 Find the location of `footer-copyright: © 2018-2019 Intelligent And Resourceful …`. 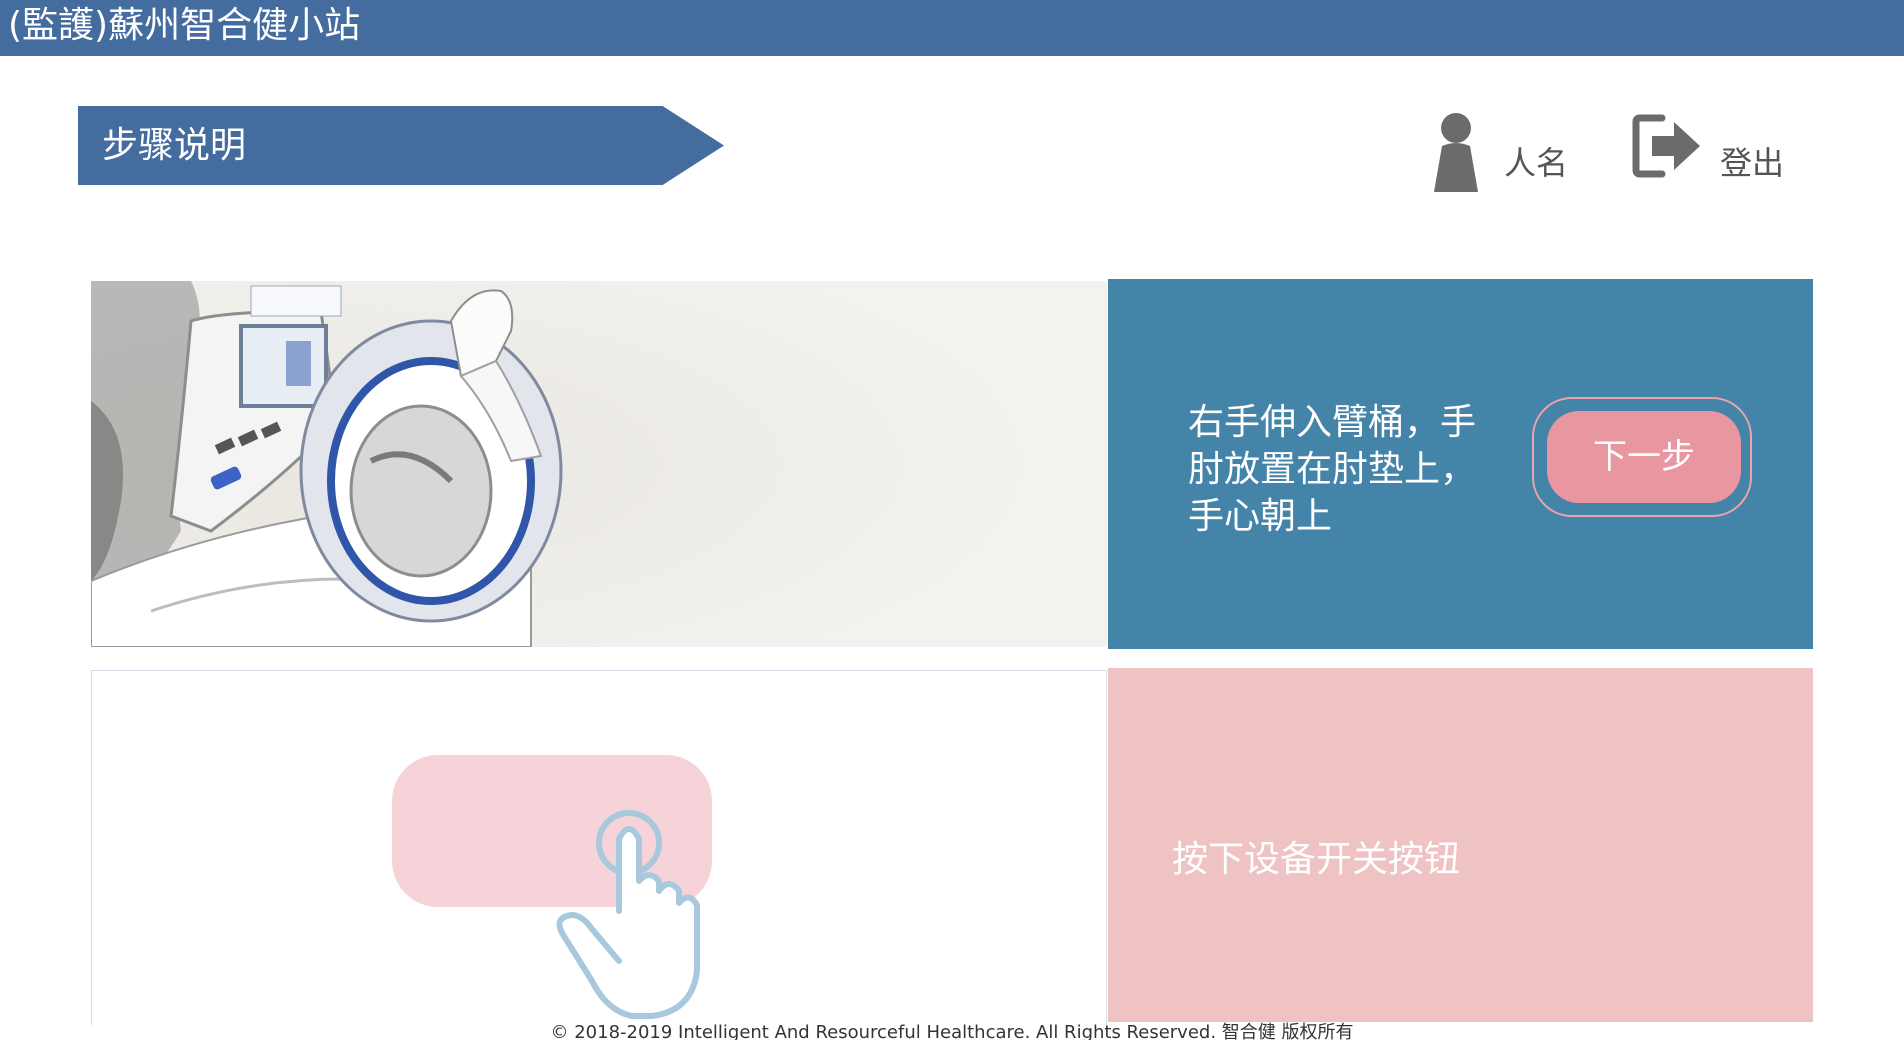

footer-copyright: © 2018-2019 Intelligent And Resourceful … is located at coordinates (952, 1031).